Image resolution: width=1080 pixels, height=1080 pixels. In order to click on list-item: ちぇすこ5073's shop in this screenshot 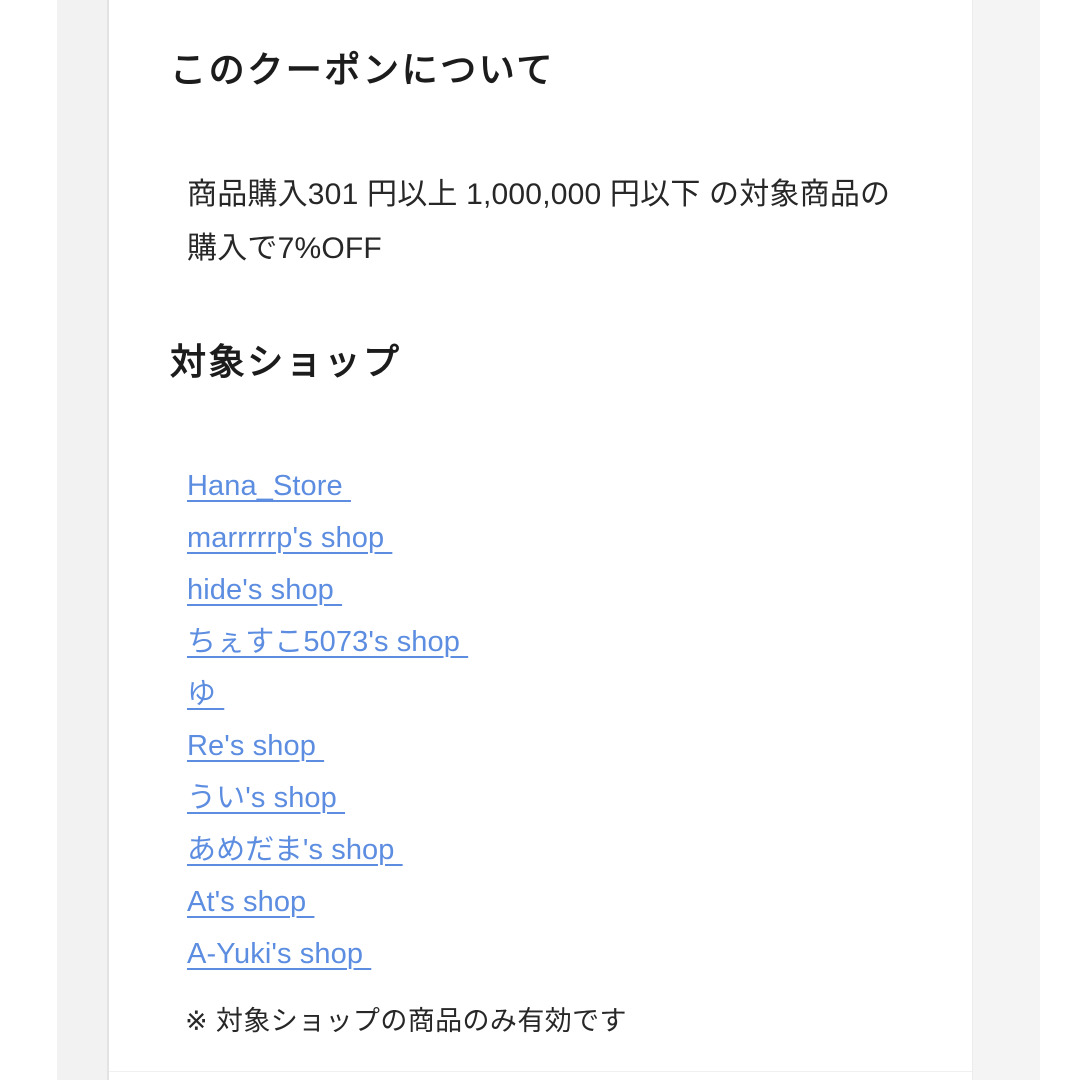, I will do `click(557, 642)`.